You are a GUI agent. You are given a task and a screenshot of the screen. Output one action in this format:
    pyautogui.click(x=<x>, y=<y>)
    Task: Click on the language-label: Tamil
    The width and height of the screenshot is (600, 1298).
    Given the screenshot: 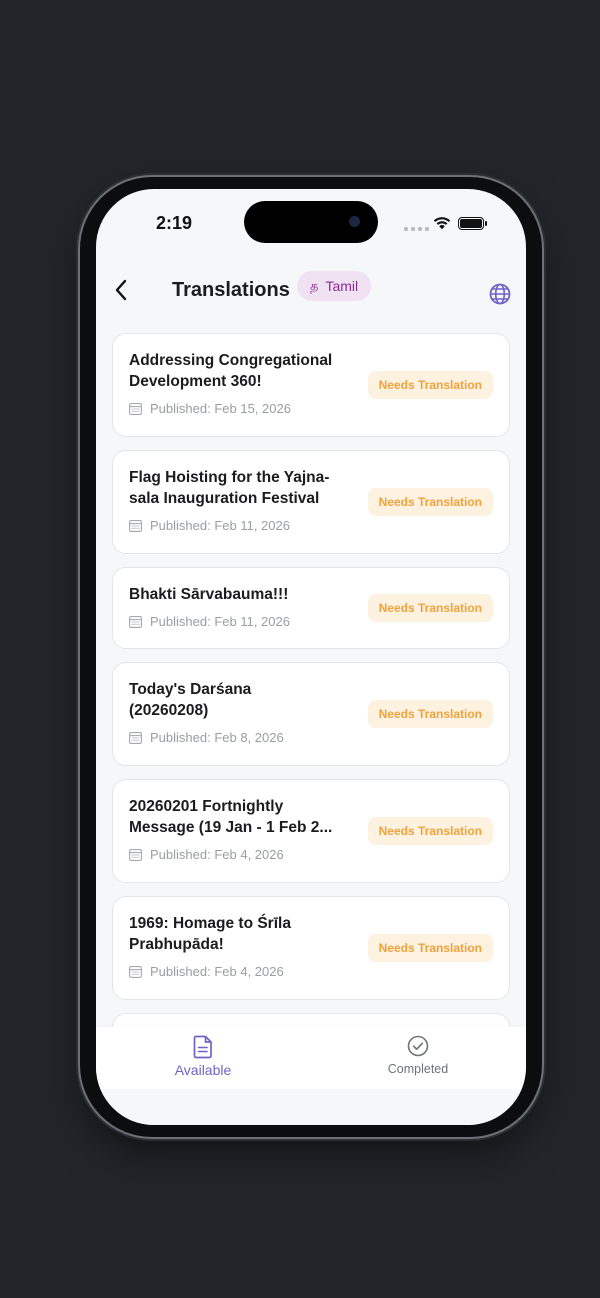 What is the action you would take?
    pyautogui.click(x=342, y=286)
    